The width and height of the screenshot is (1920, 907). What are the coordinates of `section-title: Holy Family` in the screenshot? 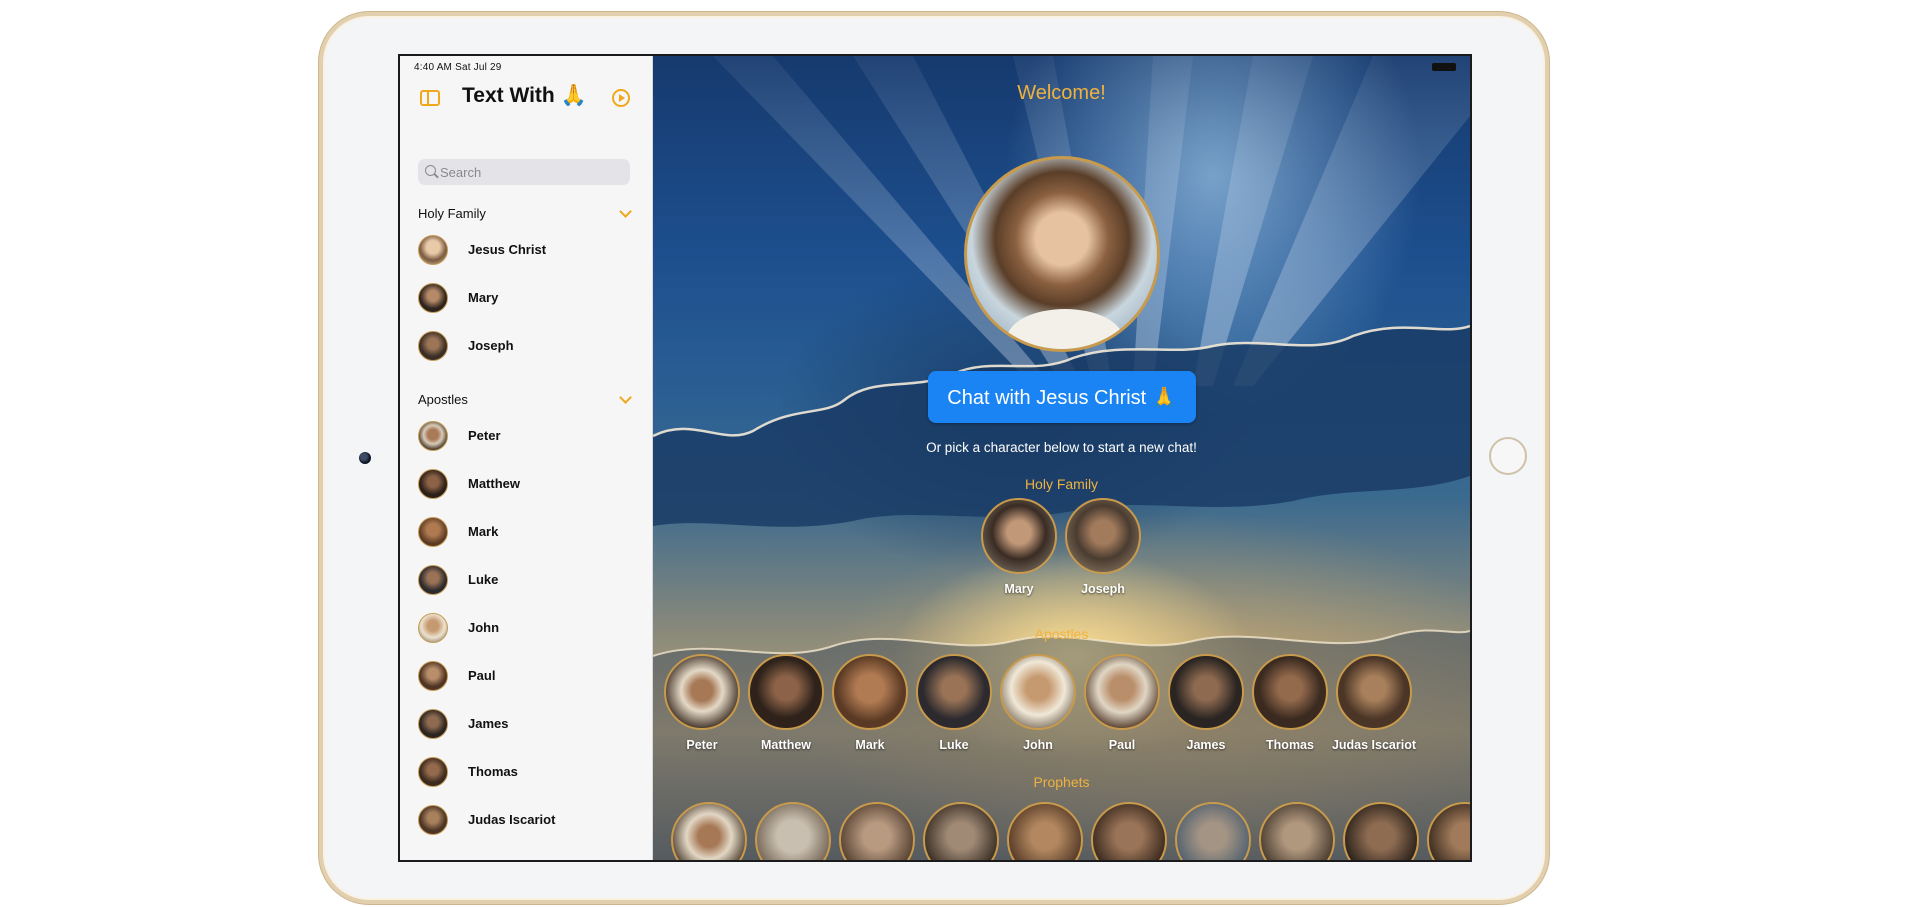 It's located at (452, 213).